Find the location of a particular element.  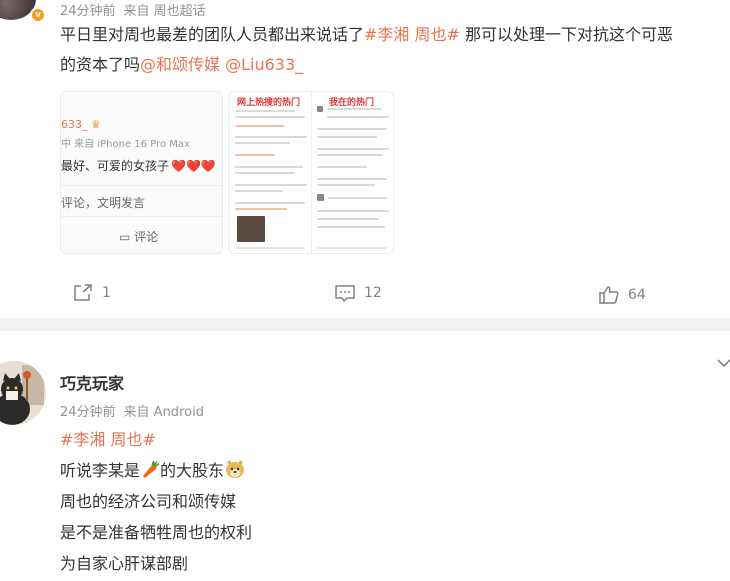

screenshot-handle: 633_ is located at coordinates (74, 124).